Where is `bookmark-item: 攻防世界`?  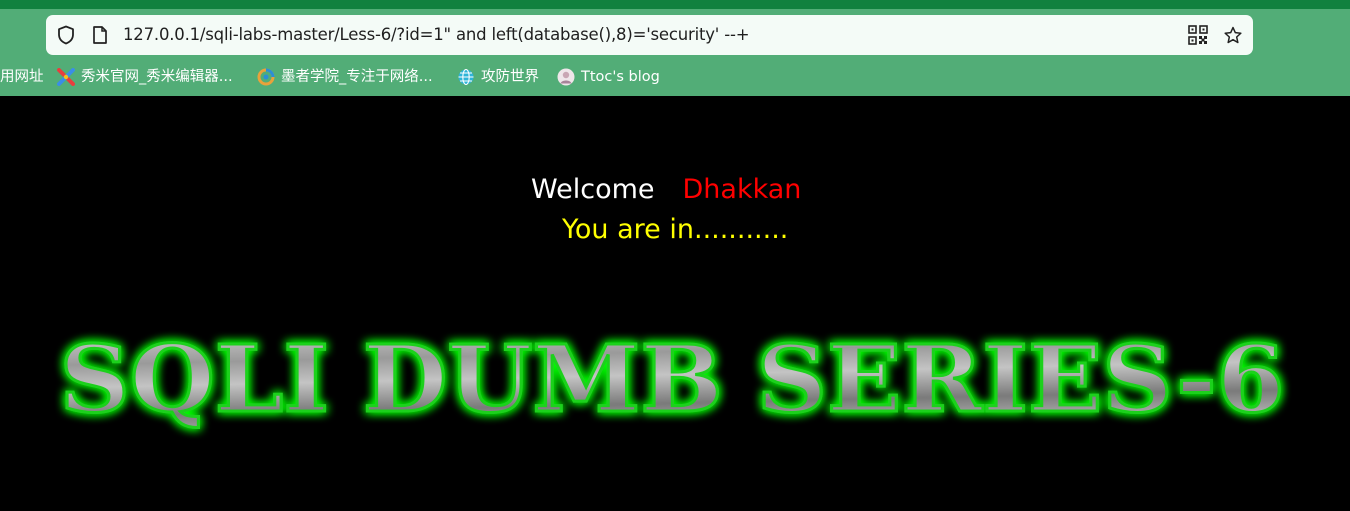
bookmark-item: 攻防世界 is located at coordinates (498, 77).